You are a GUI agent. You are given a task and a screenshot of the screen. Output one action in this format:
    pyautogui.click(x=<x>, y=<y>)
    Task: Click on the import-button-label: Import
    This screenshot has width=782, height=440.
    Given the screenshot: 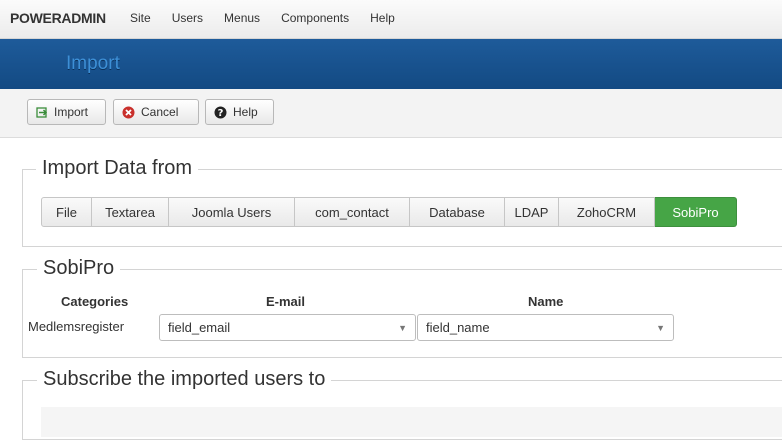 What is the action you would take?
    pyautogui.click(x=71, y=112)
    